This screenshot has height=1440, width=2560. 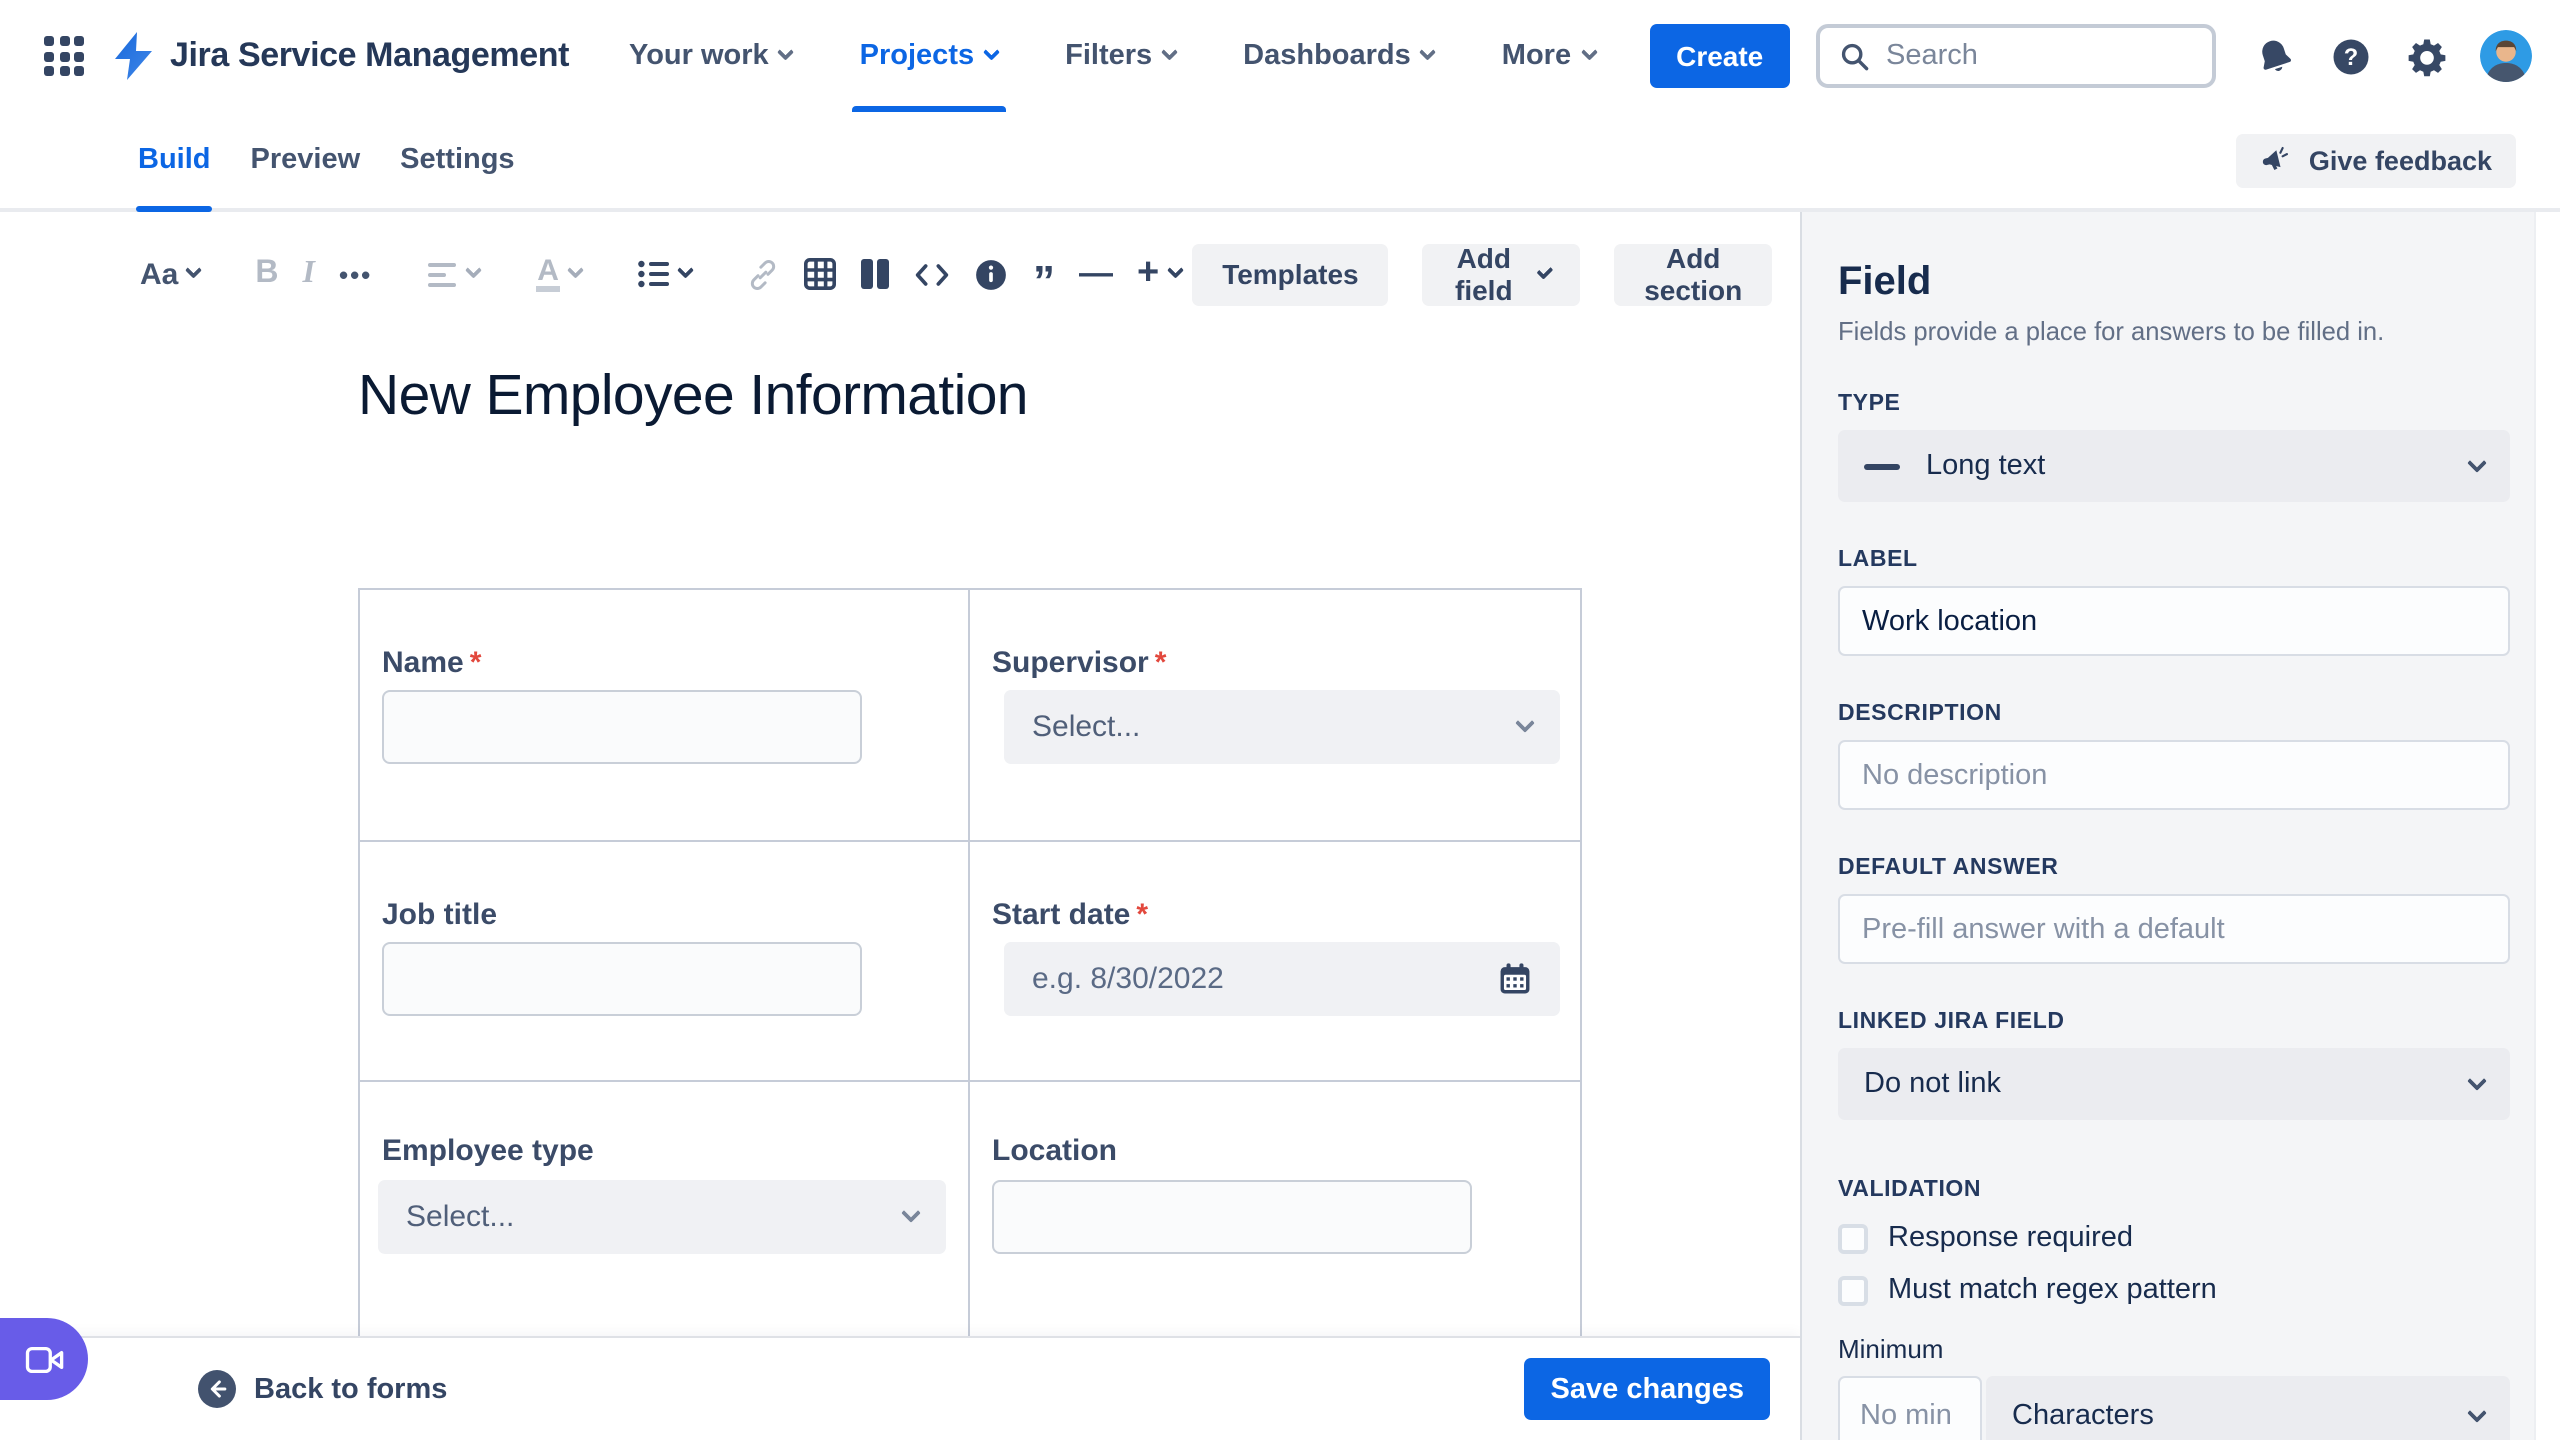 I want to click on minimum-label: Minimum, so click(x=1891, y=1349).